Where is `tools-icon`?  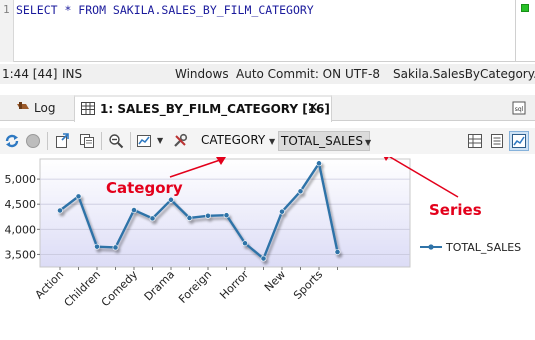 tools-icon is located at coordinates (181, 140).